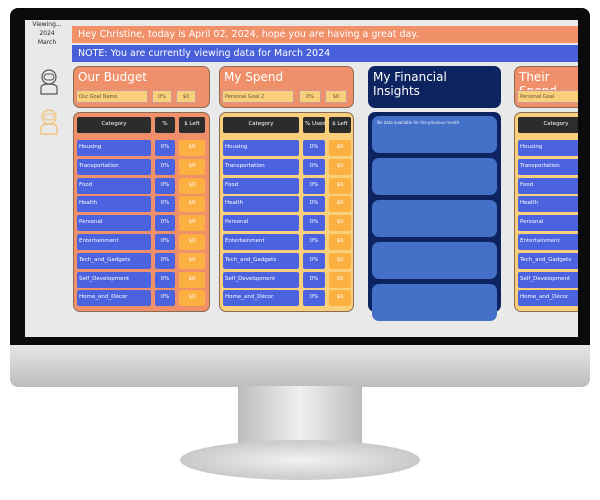 This screenshot has width=600, height=500. I want to click on astronaut-icon, so click(49, 82).